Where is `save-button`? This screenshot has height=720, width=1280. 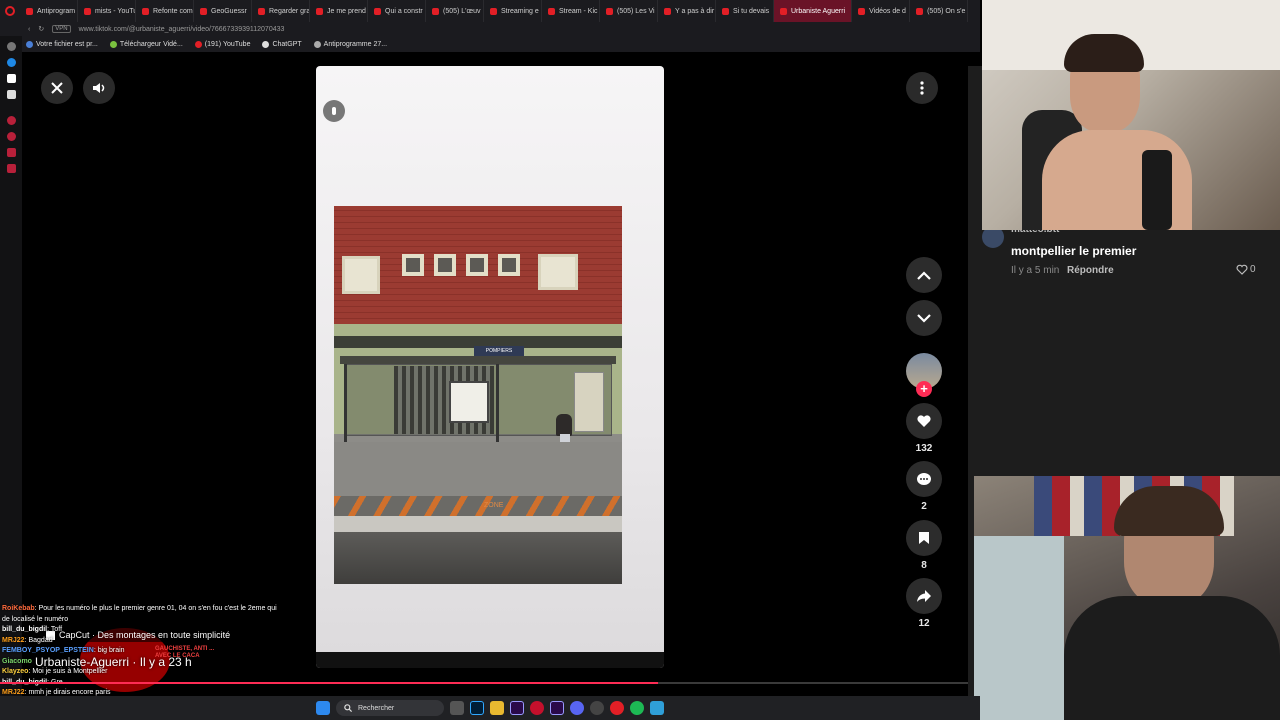 save-button is located at coordinates (924, 538).